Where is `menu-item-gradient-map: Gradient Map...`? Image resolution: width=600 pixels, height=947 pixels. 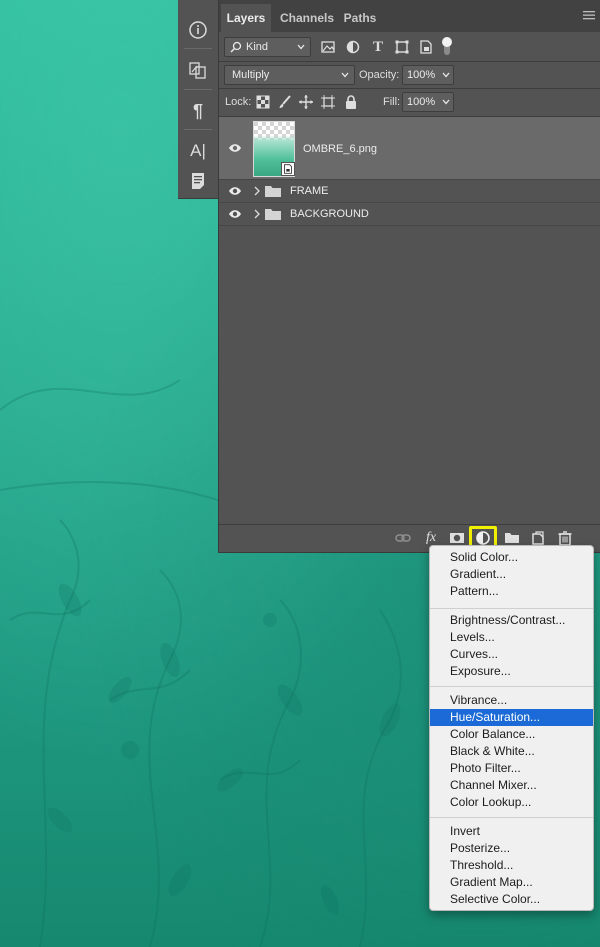 menu-item-gradient-map: Gradient Map... is located at coordinates (511, 882).